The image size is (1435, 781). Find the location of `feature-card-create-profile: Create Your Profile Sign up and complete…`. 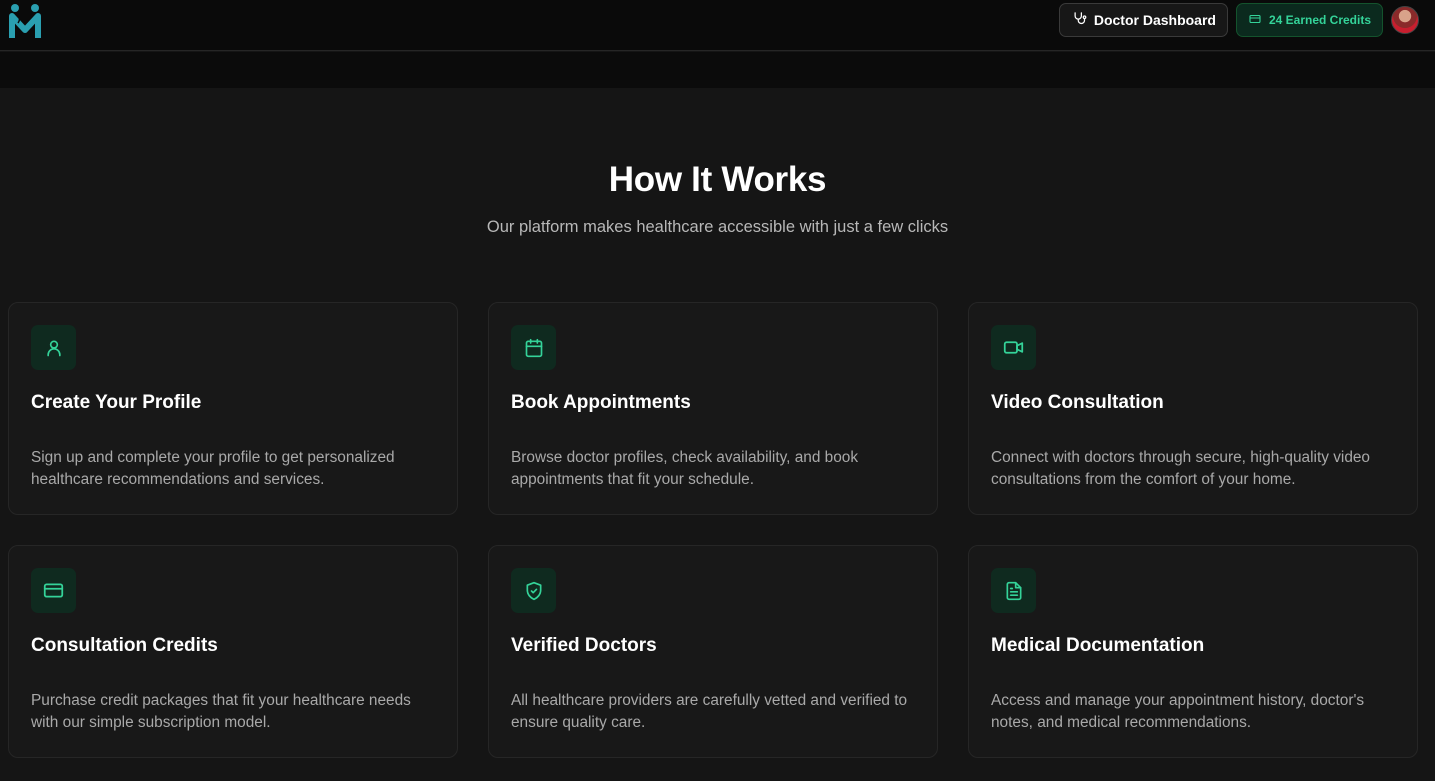

feature-card-create-profile: Create Your Profile Sign up and complete… is located at coordinates (233, 408).